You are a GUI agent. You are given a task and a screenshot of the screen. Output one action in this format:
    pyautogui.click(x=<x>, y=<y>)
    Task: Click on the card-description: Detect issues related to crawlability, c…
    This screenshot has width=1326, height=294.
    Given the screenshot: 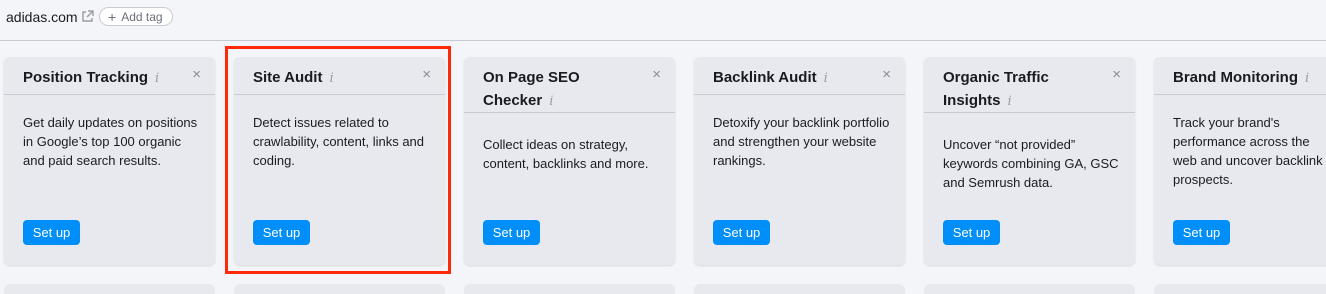 What is the action you would take?
    pyautogui.click(x=339, y=141)
    